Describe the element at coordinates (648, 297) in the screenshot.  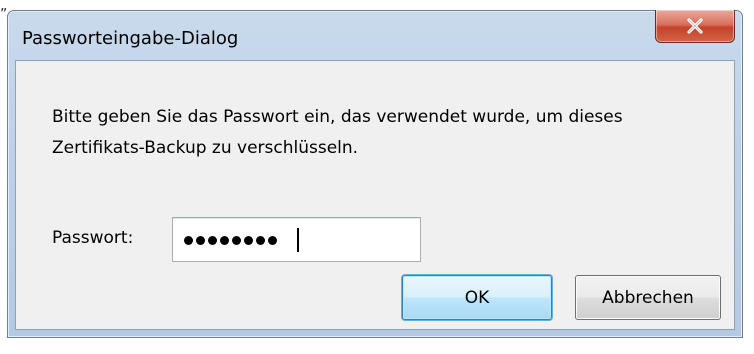
I see `cancel-button: Abbrechen` at that location.